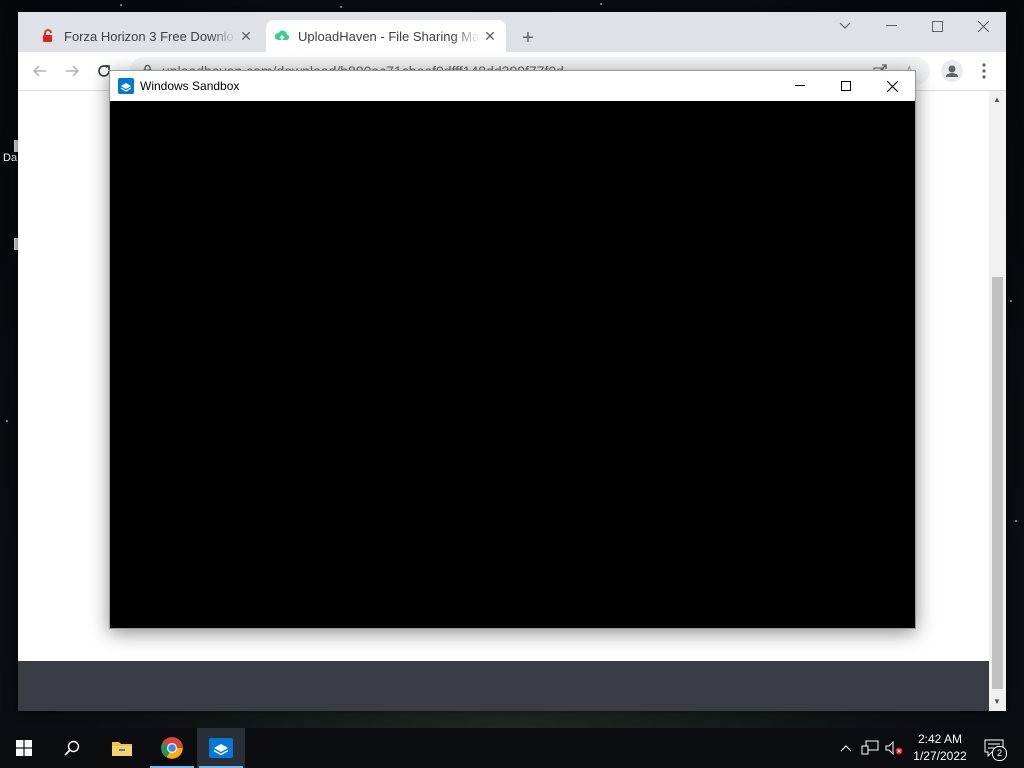 Image resolution: width=1024 pixels, height=768 pixels. I want to click on scroll-down-icon: ▼, so click(997, 701).